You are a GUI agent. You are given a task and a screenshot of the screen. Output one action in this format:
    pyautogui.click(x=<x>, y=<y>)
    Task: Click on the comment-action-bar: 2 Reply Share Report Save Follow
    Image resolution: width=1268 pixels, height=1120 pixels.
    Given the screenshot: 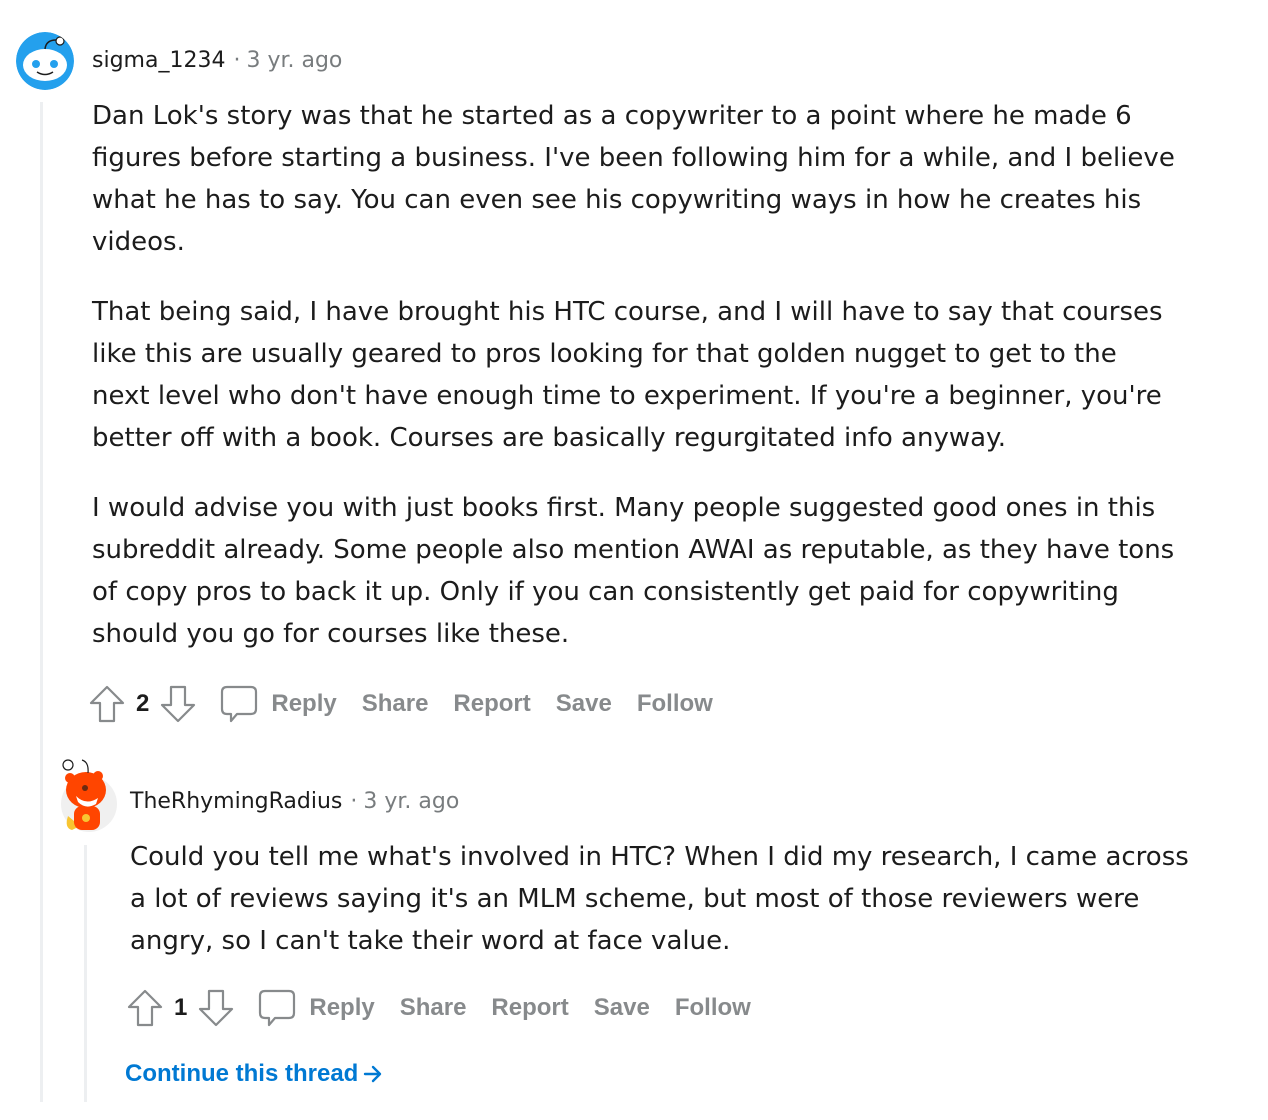 What is the action you would take?
    pyautogui.click(x=413, y=704)
    